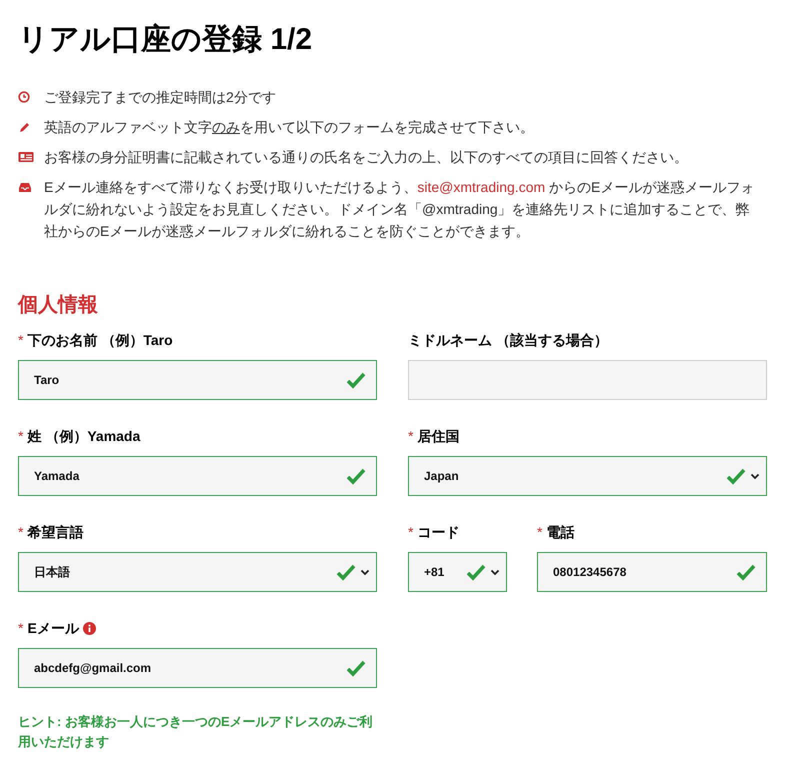 The height and width of the screenshot is (774, 795). Describe the element at coordinates (160, 97) in the screenshot. I see `notice-text: ご登録完了までの推定時間は2分です` at that location.